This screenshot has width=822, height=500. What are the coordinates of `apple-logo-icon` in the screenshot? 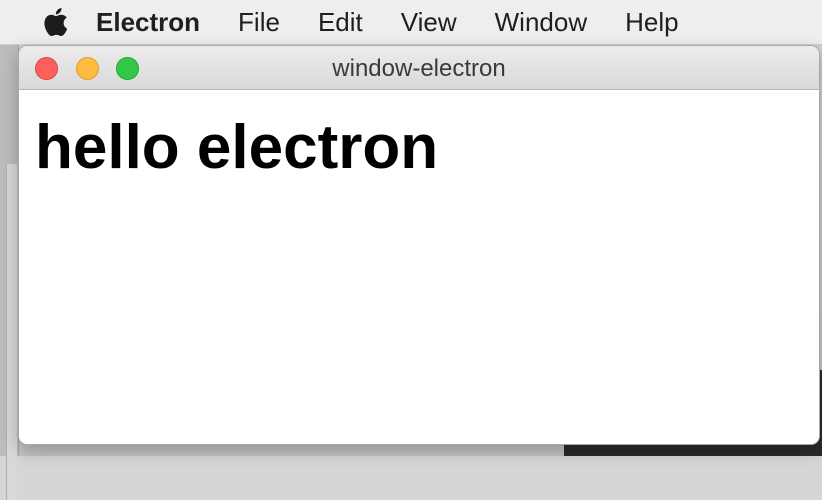 It's located at (55, 22).